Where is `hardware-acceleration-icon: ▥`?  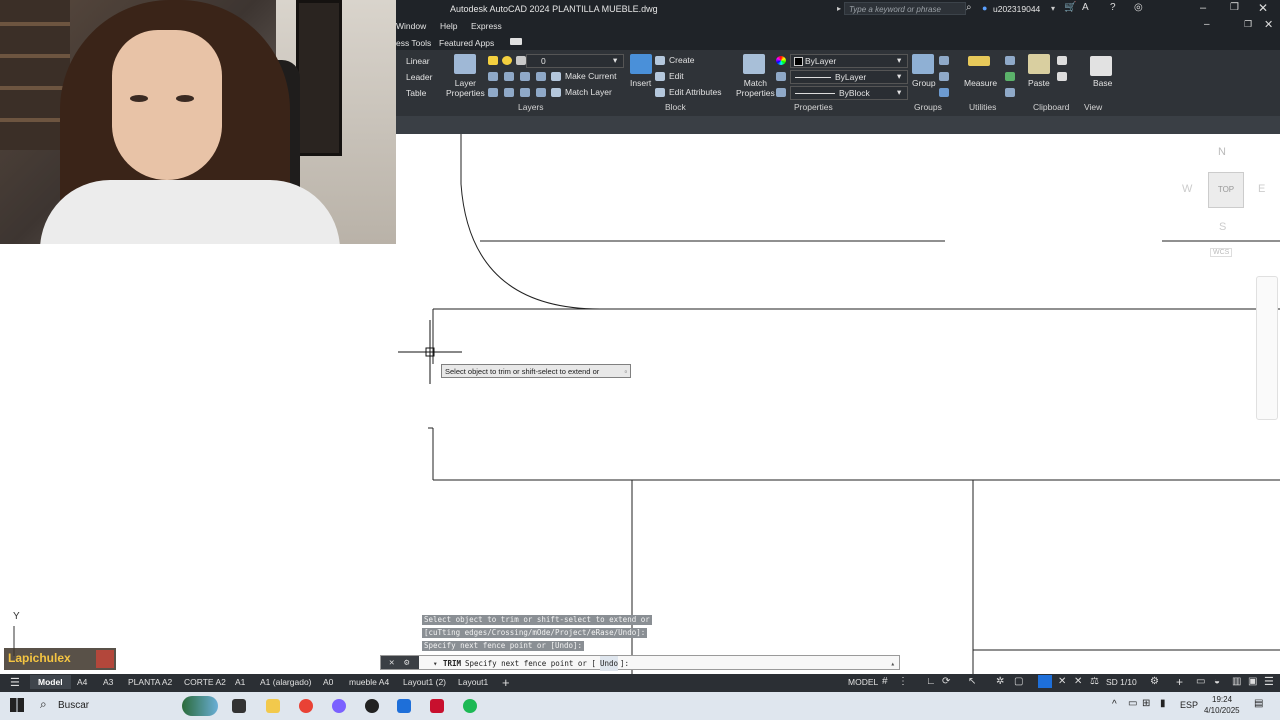 hardware-acceleration-icon: ▥ is located at coordinates (1236, 681).